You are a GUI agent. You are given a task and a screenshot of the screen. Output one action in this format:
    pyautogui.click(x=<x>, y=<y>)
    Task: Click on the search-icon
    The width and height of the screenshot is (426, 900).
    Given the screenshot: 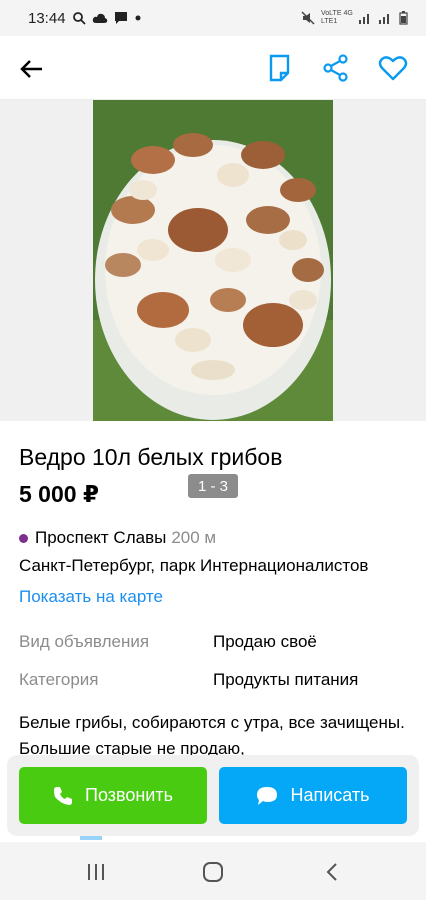 What is the action you would take?
    pyautogui.click(x=79, y=18)
    